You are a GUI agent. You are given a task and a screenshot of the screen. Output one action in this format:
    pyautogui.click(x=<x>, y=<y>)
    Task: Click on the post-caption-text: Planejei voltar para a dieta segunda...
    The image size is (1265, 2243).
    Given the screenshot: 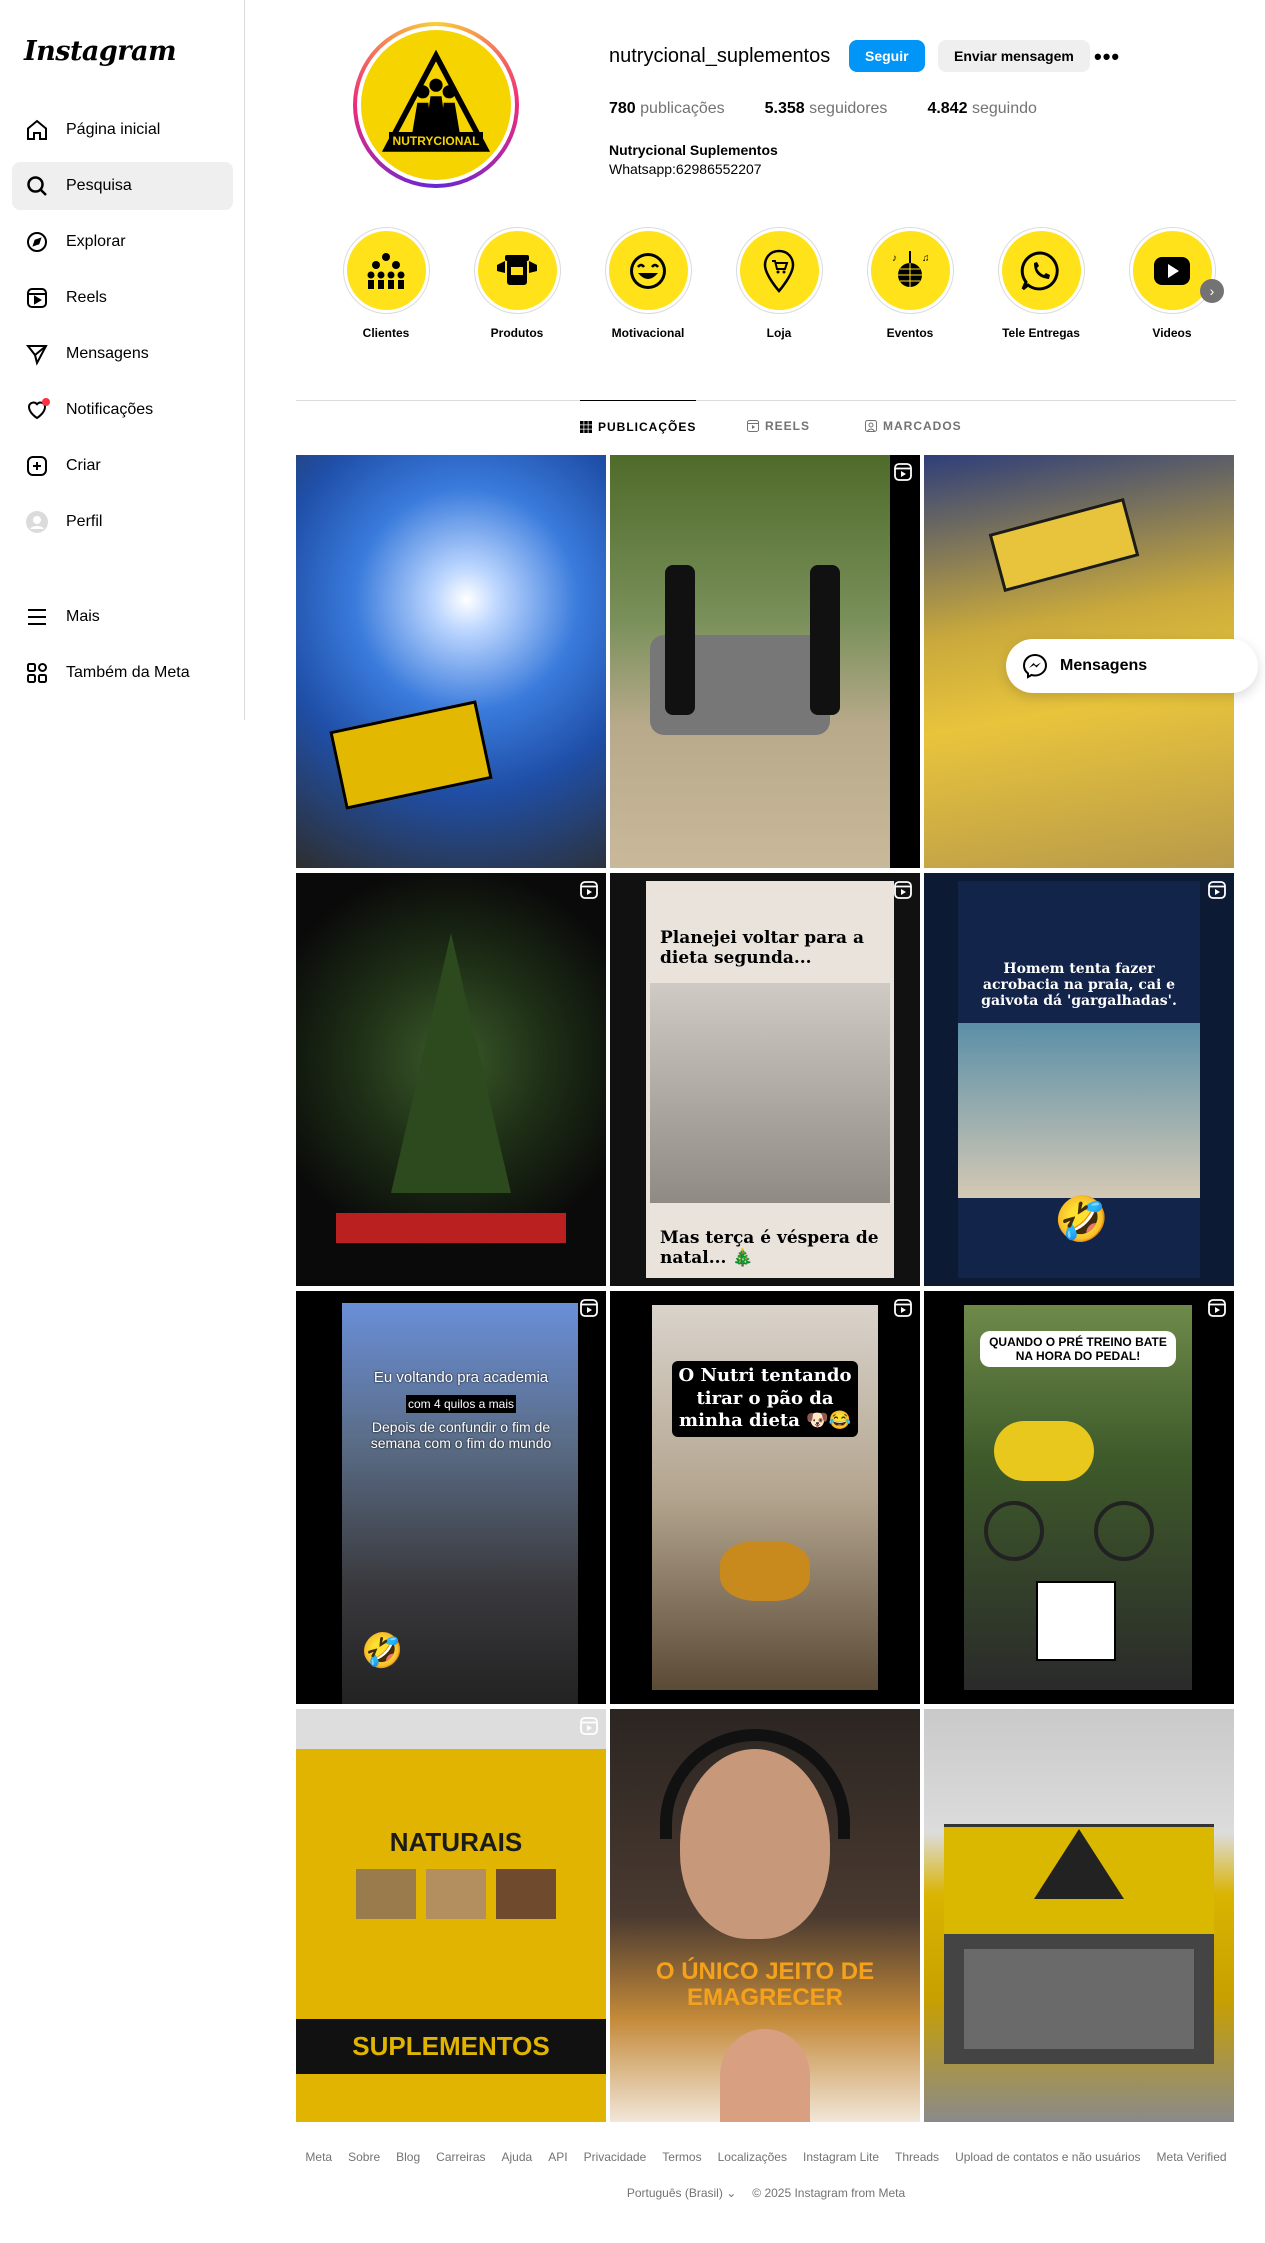 What is the action you would take?
    pyautogui.click(x=762, y=948)
    